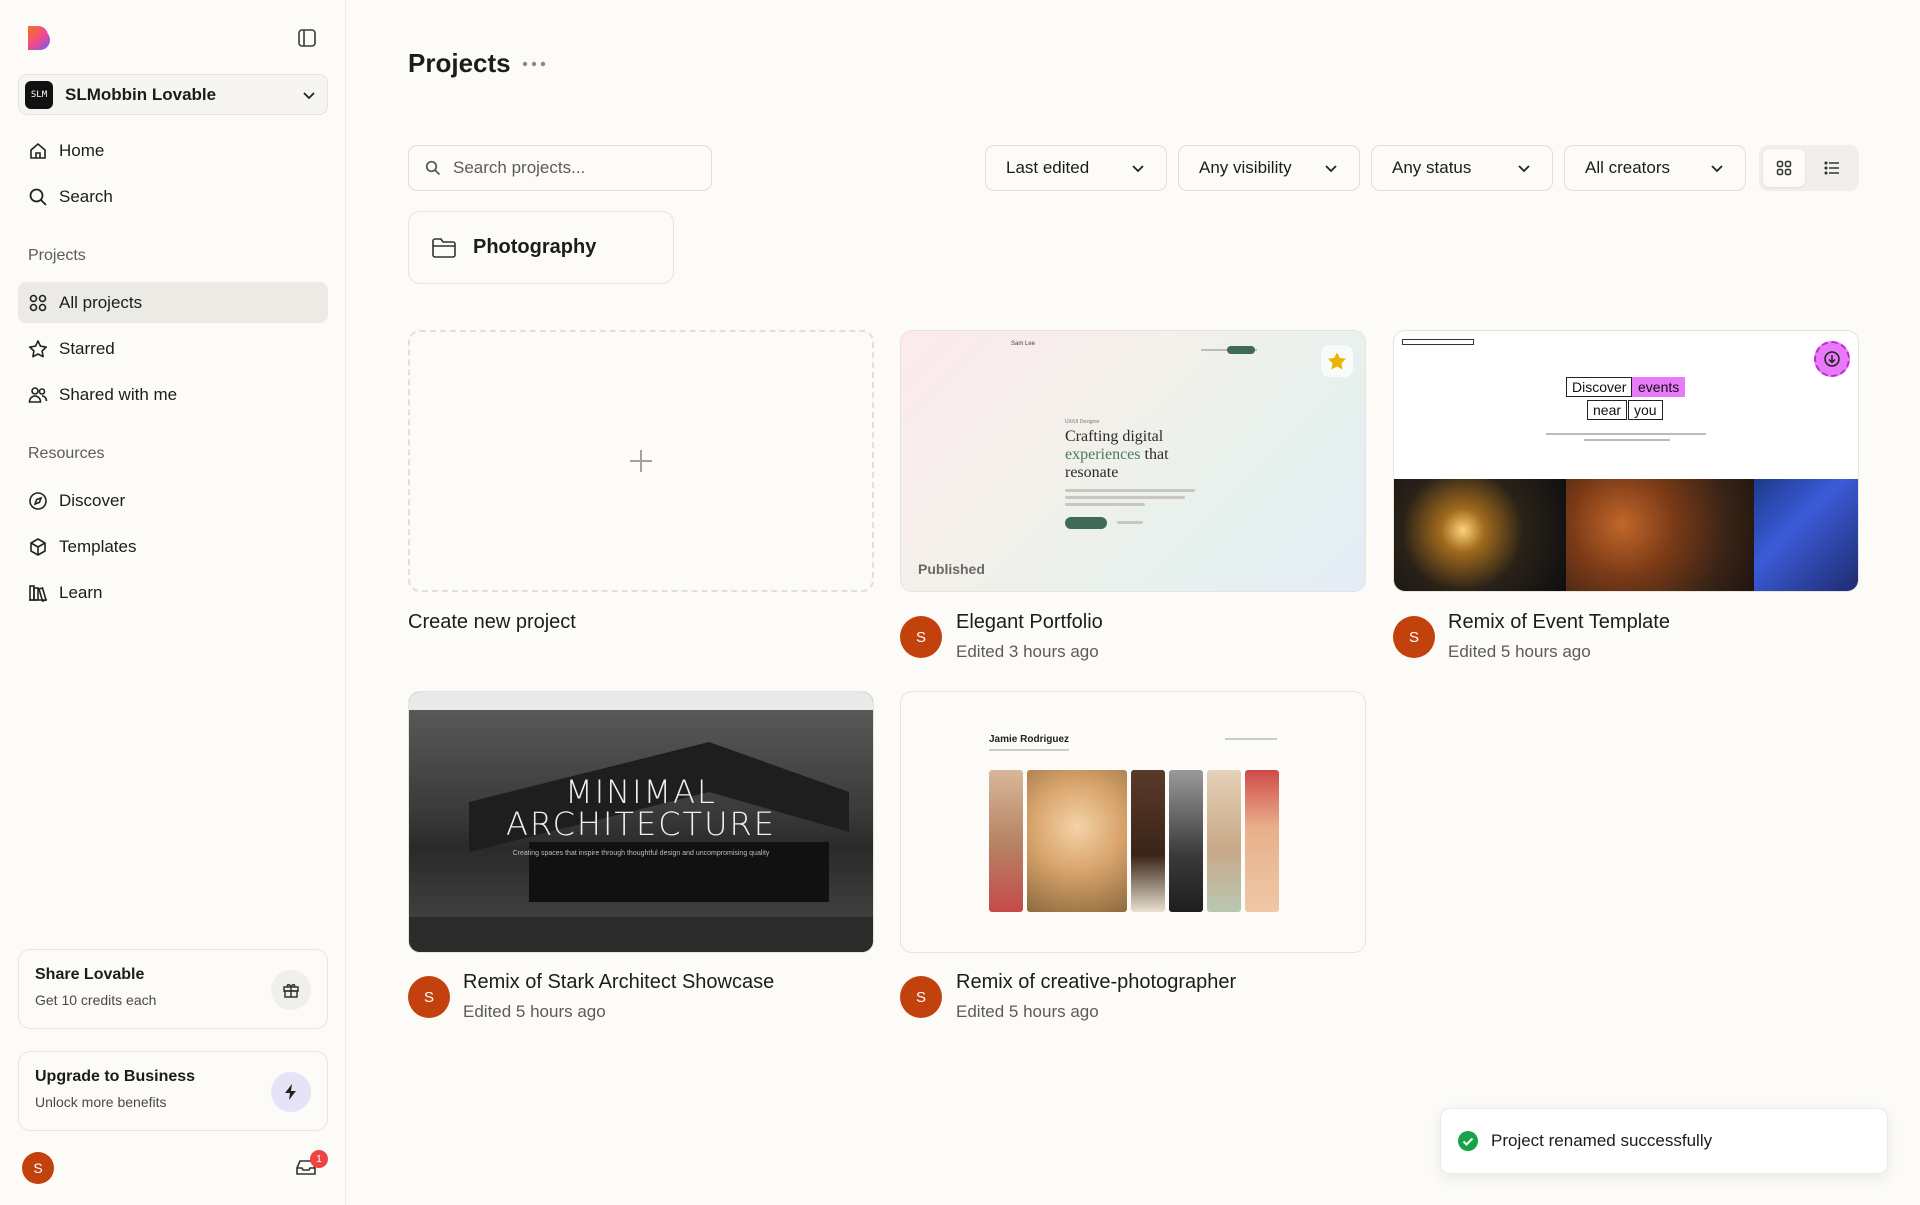 The width and height of the screenshot is (1920, 1205). Describe the element at coordinates (38, 547) in the screenshot. I see `cube-icon` at that location.